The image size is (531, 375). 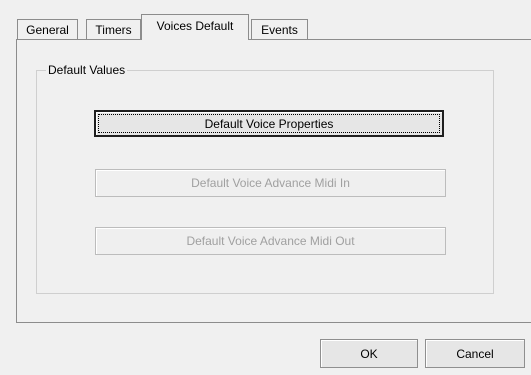 I want to click on cancel-button: Cancel, so click(x=475, y=353).